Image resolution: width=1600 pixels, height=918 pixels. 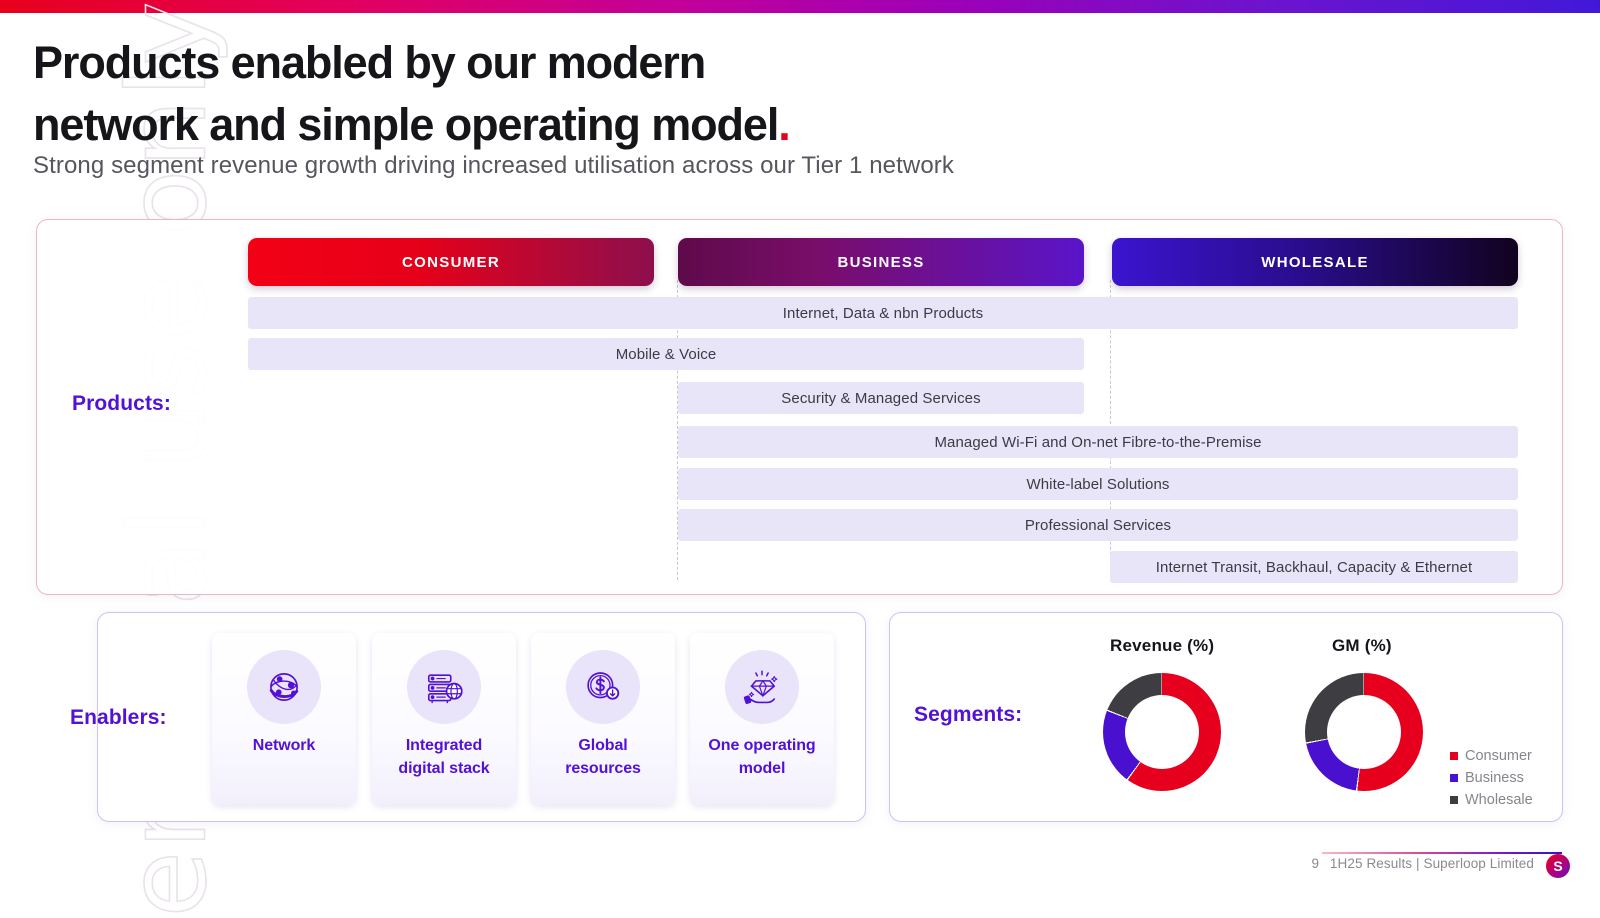 I want to click on enabler-label-line1: Network, so click(x=284, y=745).